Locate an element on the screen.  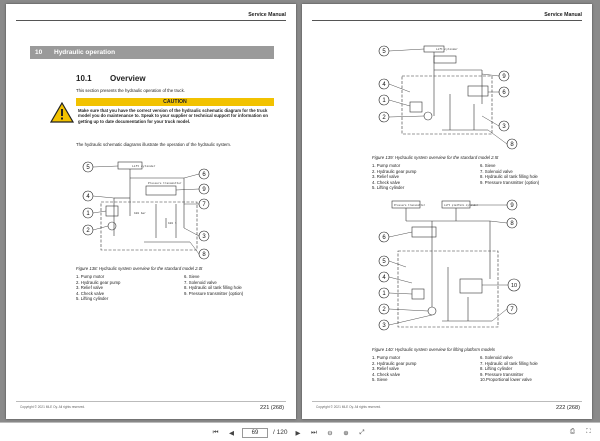
total-pages: / 120 is located at coordinates (280, 432).